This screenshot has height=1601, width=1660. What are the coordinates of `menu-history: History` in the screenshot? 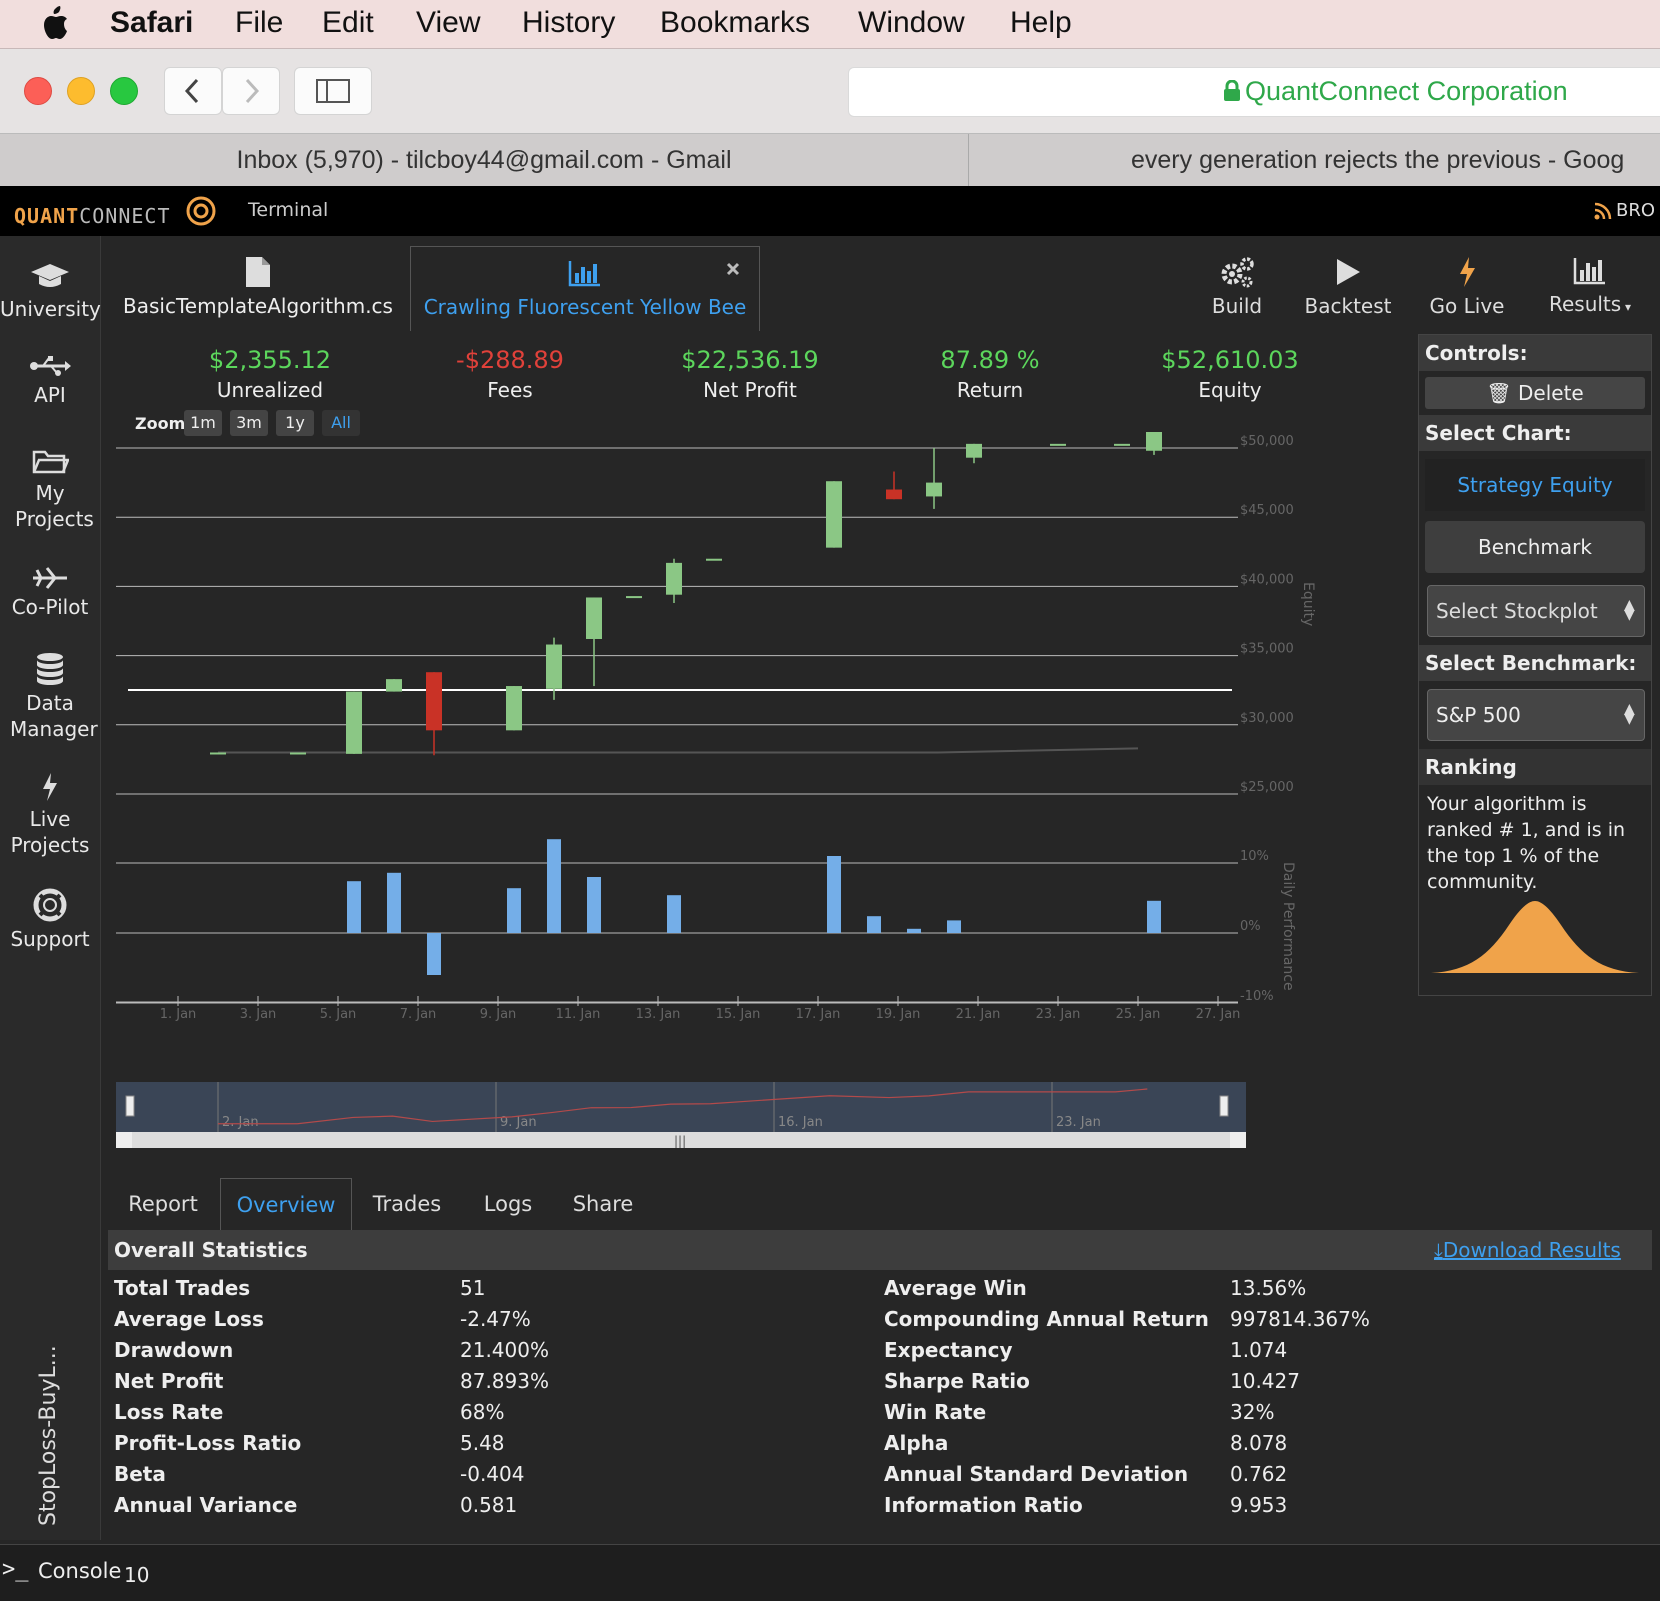 It's located at (568, 23).